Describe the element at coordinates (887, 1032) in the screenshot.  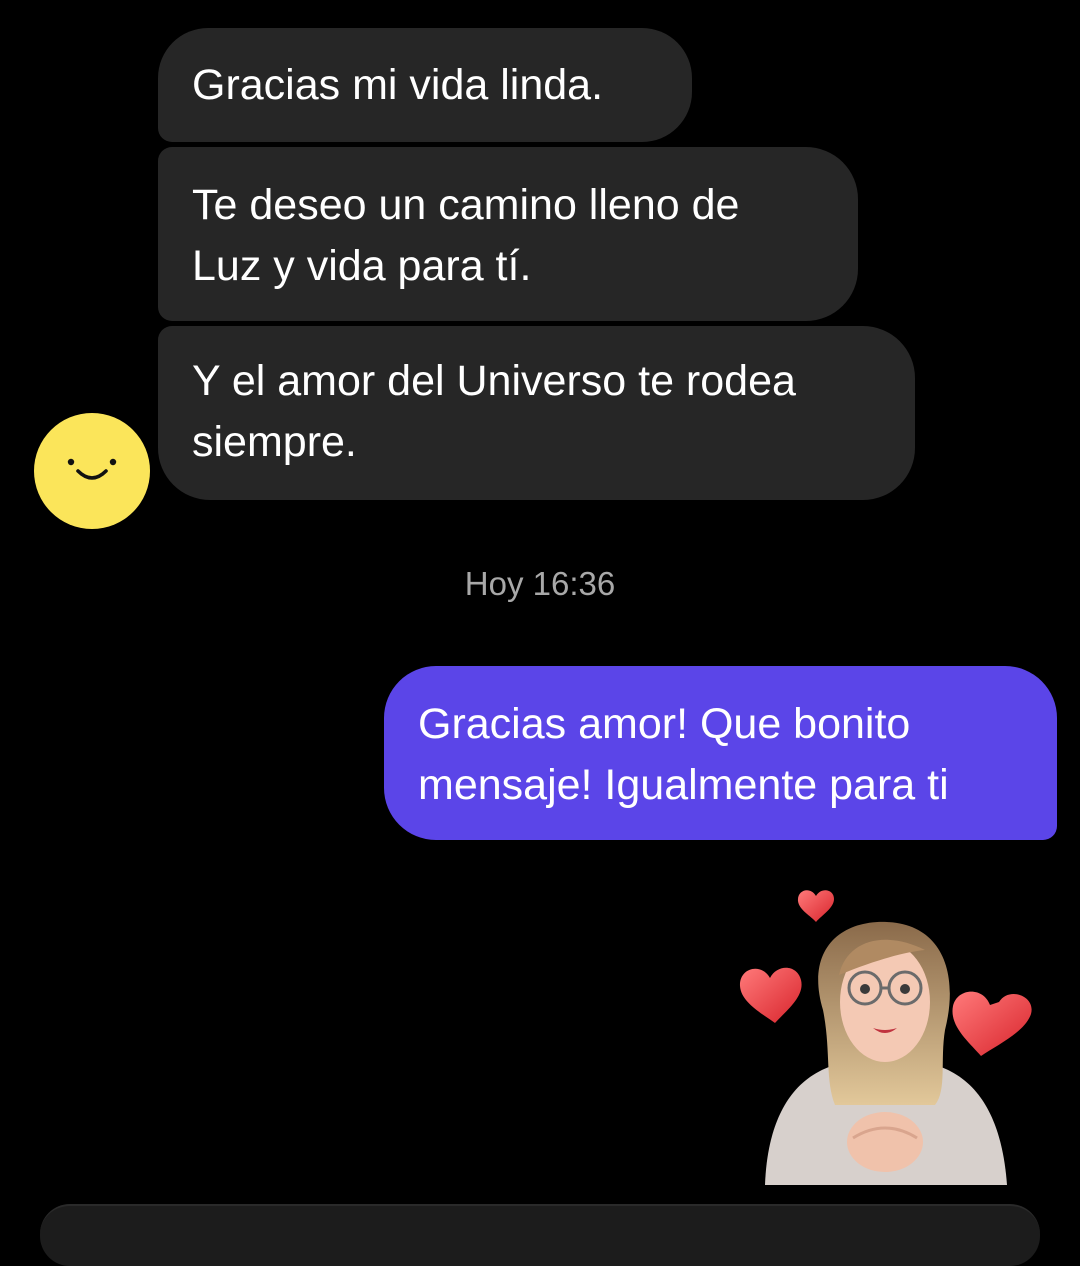
I see `avatar-hearts-sticker` at that location.